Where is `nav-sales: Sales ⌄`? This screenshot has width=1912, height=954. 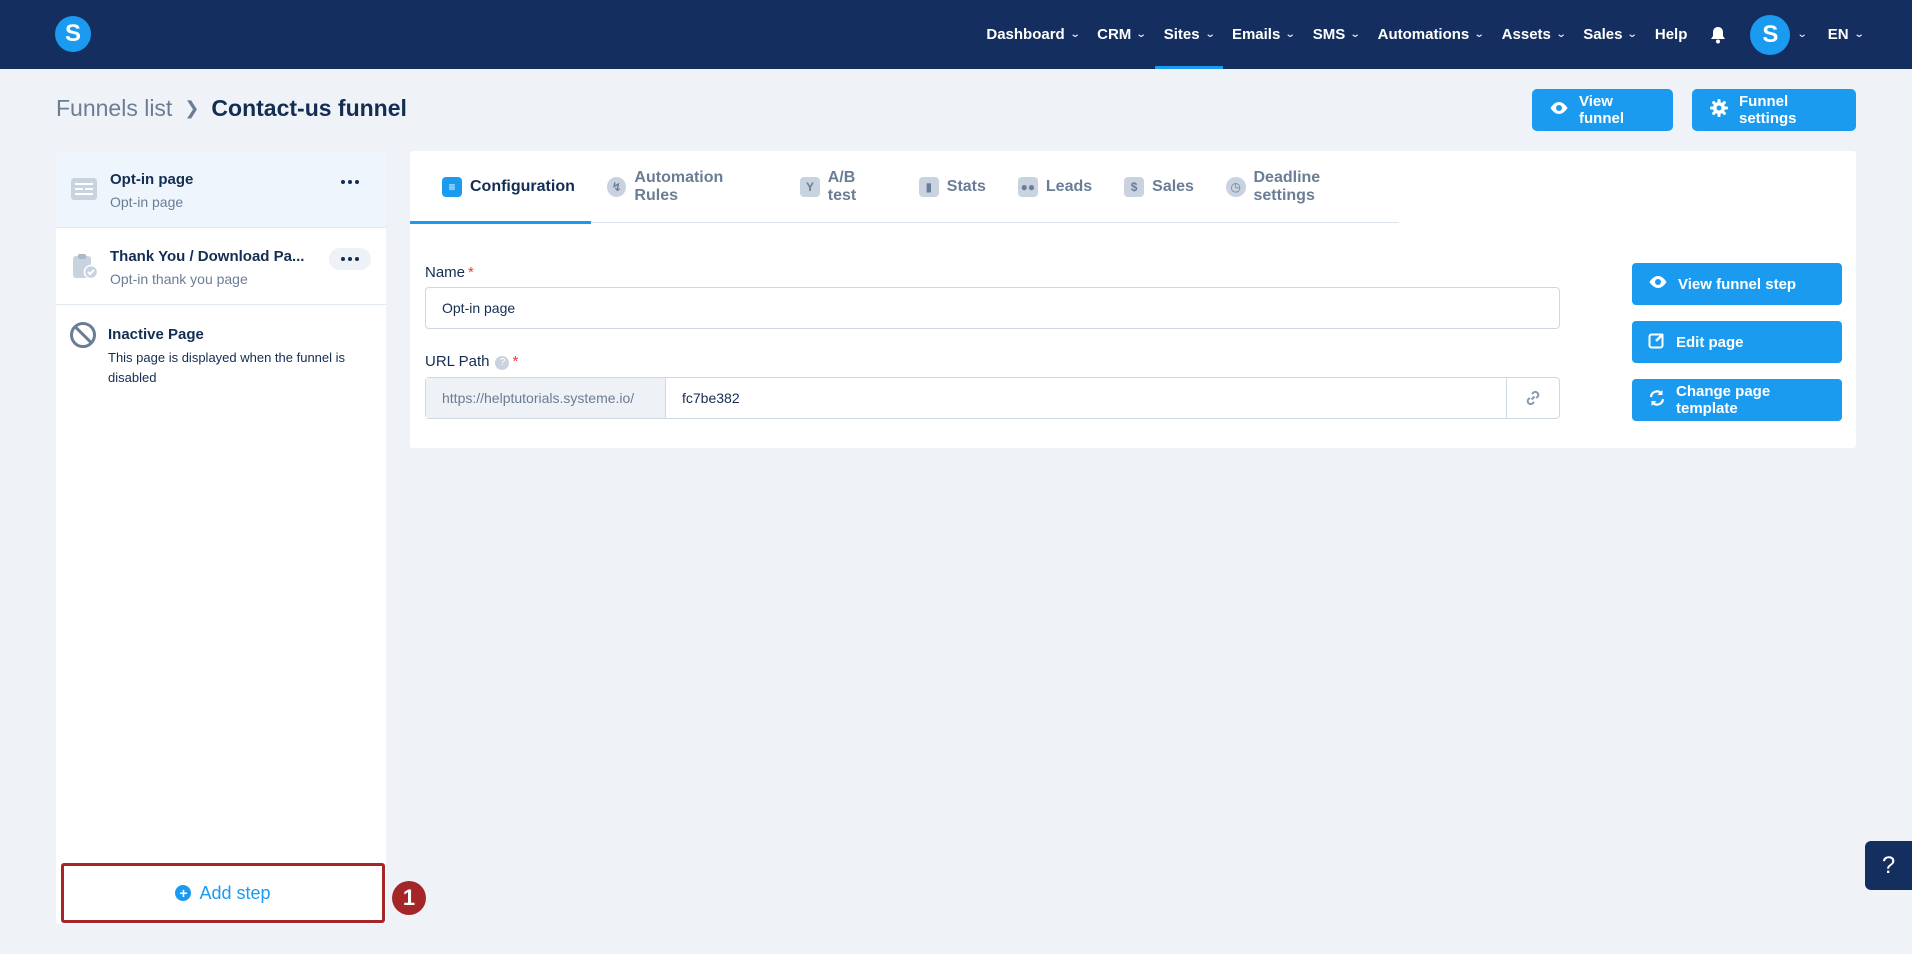 nav-sales: Sales ⌄ is located at coordinates (1610, 34).